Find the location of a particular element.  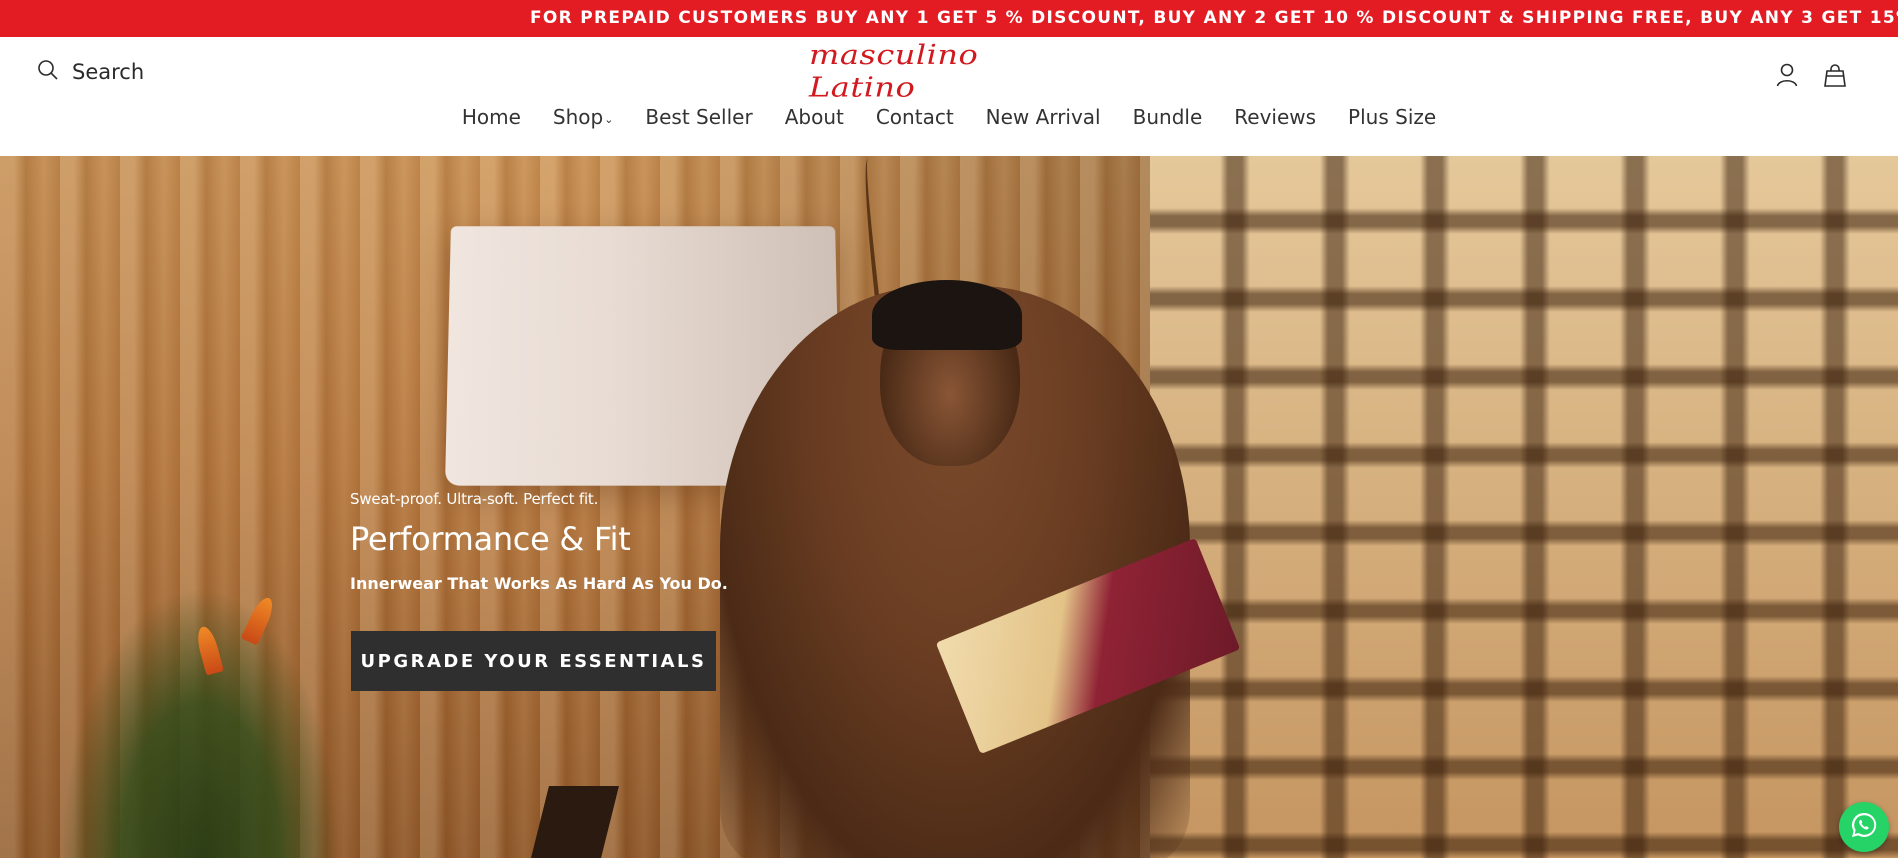

nav-item-label: Shop is located at coordinates (578, 117).